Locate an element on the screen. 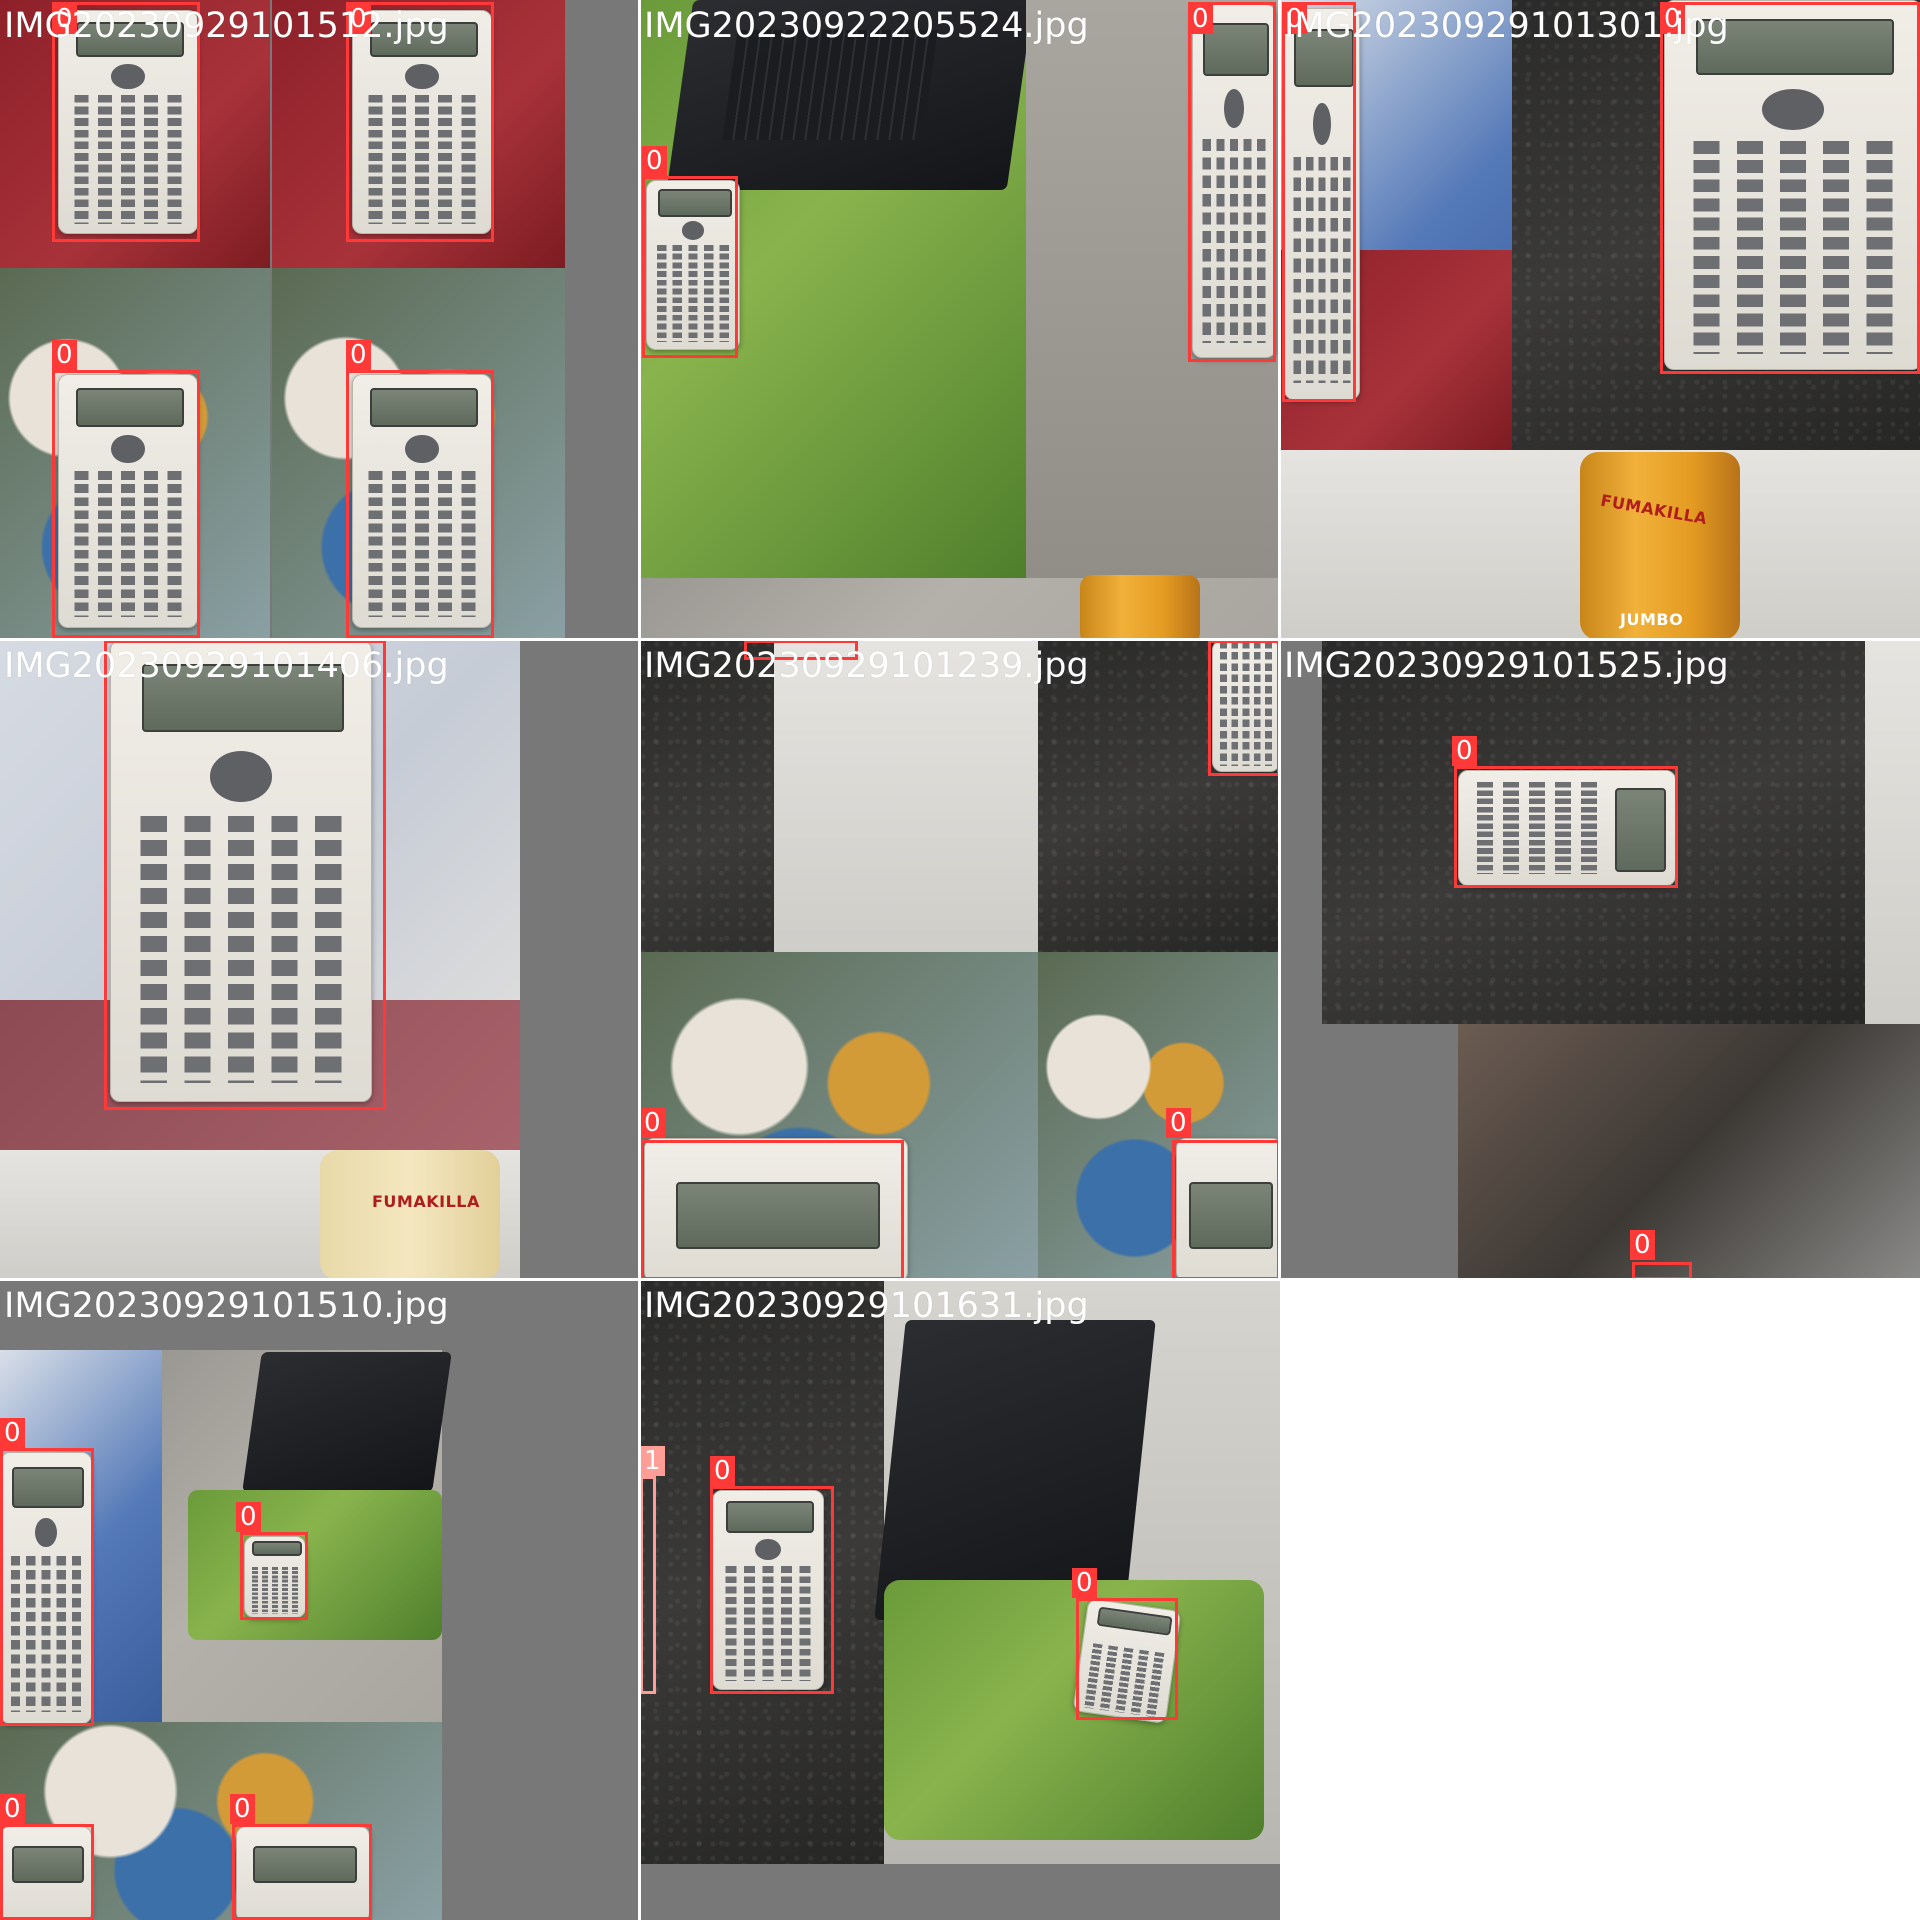 This screenshot has width=1920, height=1920. tile-filename: IMG20230929101631.jpg is located at coordinates (866, 1306).